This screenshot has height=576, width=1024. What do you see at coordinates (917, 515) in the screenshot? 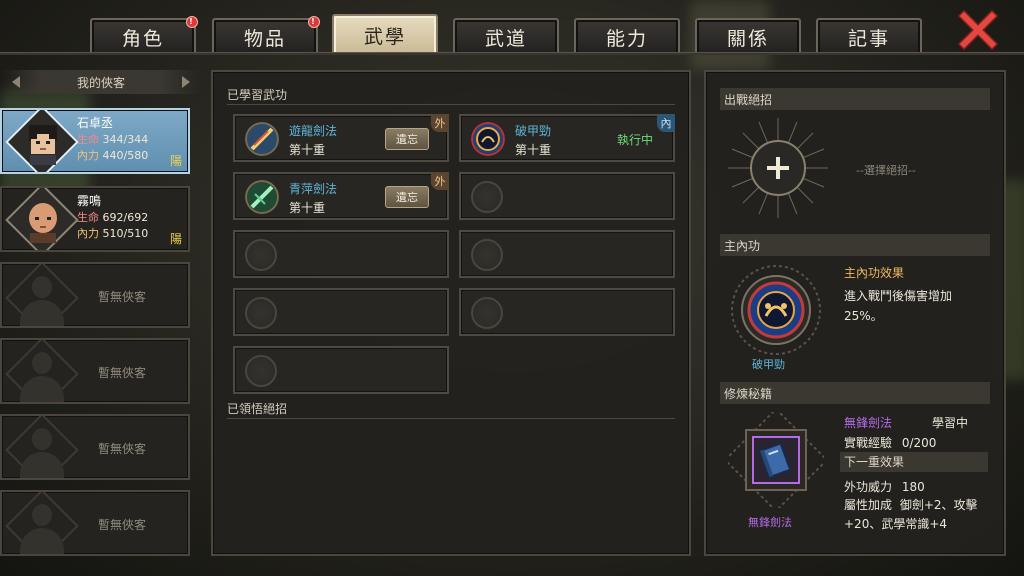
I see `bonus-row: 屬性加成 御劍+2、攻擊+20、武學常識+4` at bounding box center [917, 515].